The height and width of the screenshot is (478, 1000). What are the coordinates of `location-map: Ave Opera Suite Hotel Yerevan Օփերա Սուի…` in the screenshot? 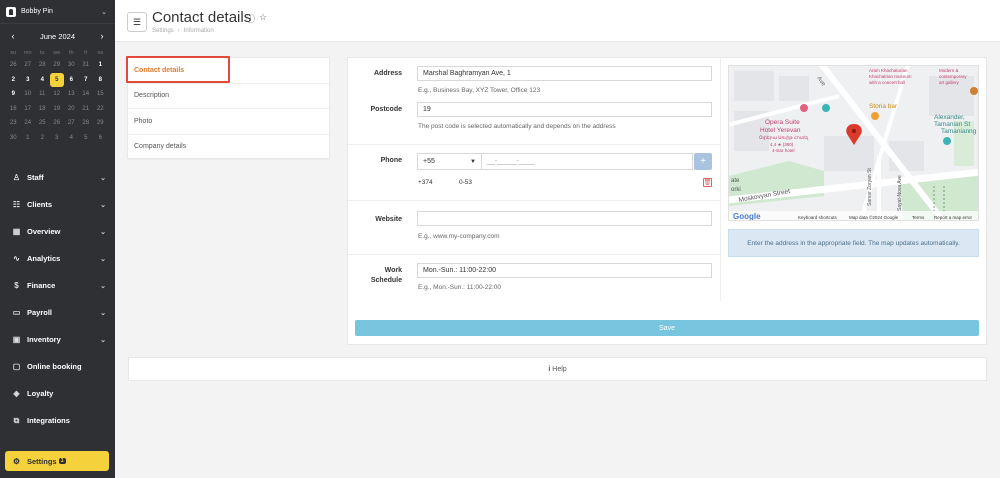 It's located at (853, 143).